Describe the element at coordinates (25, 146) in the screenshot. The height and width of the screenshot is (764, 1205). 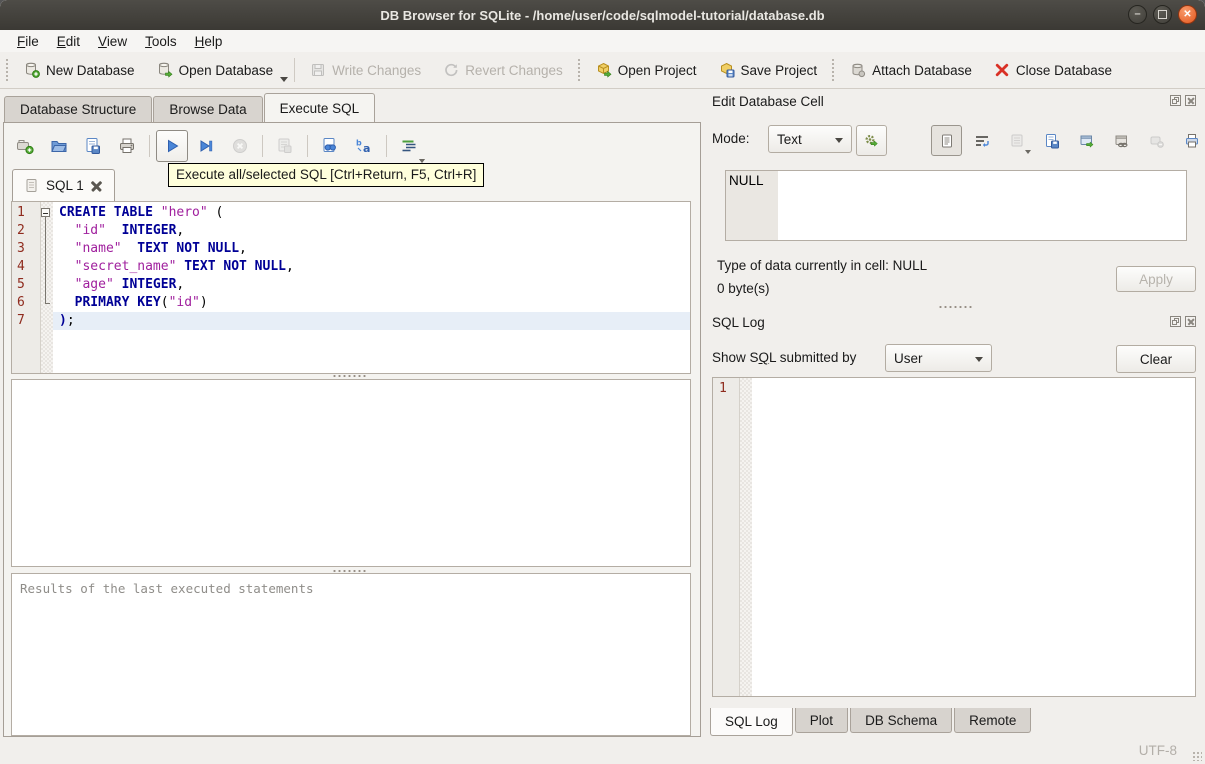
I see `open-sql-tab-button` at that location.